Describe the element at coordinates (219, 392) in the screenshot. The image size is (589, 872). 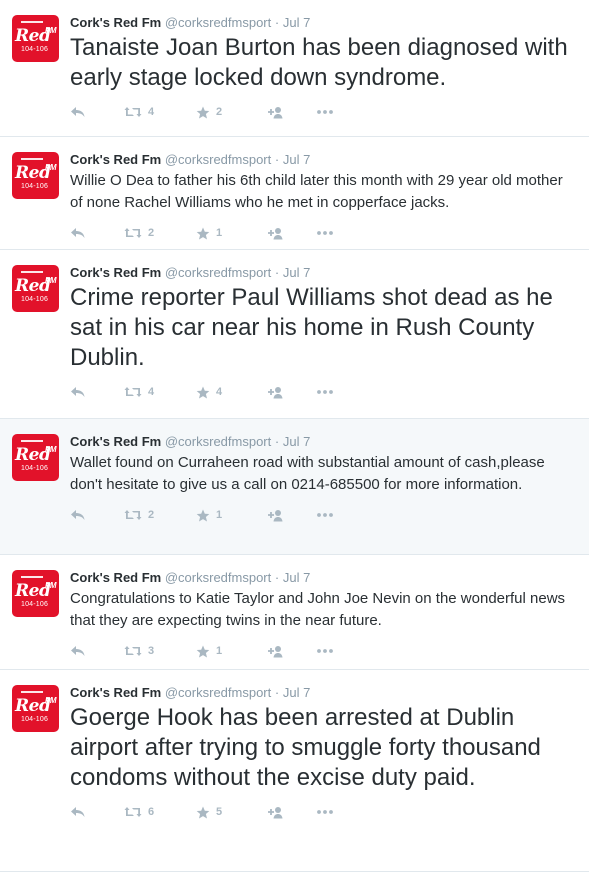
I see `favorite-count: 4` at that location.